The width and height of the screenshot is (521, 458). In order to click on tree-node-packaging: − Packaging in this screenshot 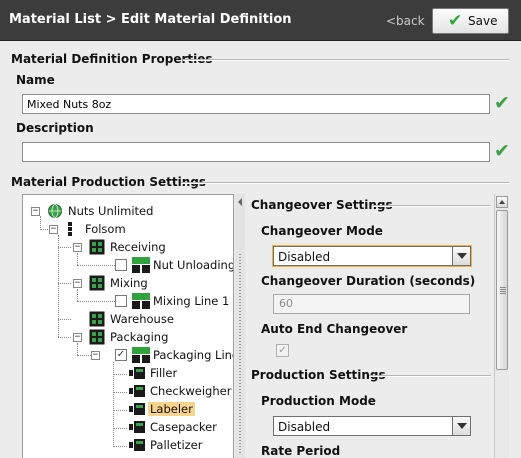, I will do `click(128, 337)`.